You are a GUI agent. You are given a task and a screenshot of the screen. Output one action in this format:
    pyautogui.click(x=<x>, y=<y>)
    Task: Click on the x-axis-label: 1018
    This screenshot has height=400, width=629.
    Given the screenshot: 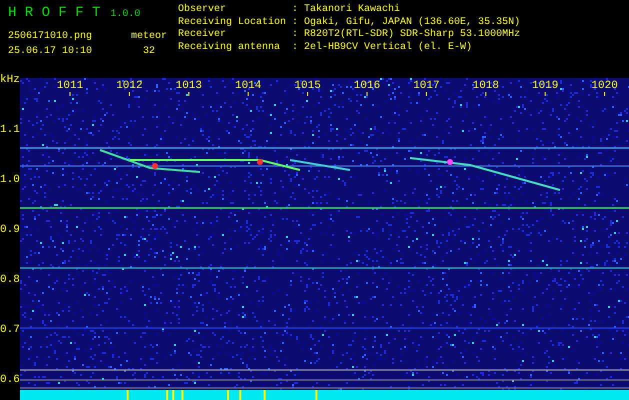 What is the action you would take?
    pyautogui.click(x=485, y=86)
    